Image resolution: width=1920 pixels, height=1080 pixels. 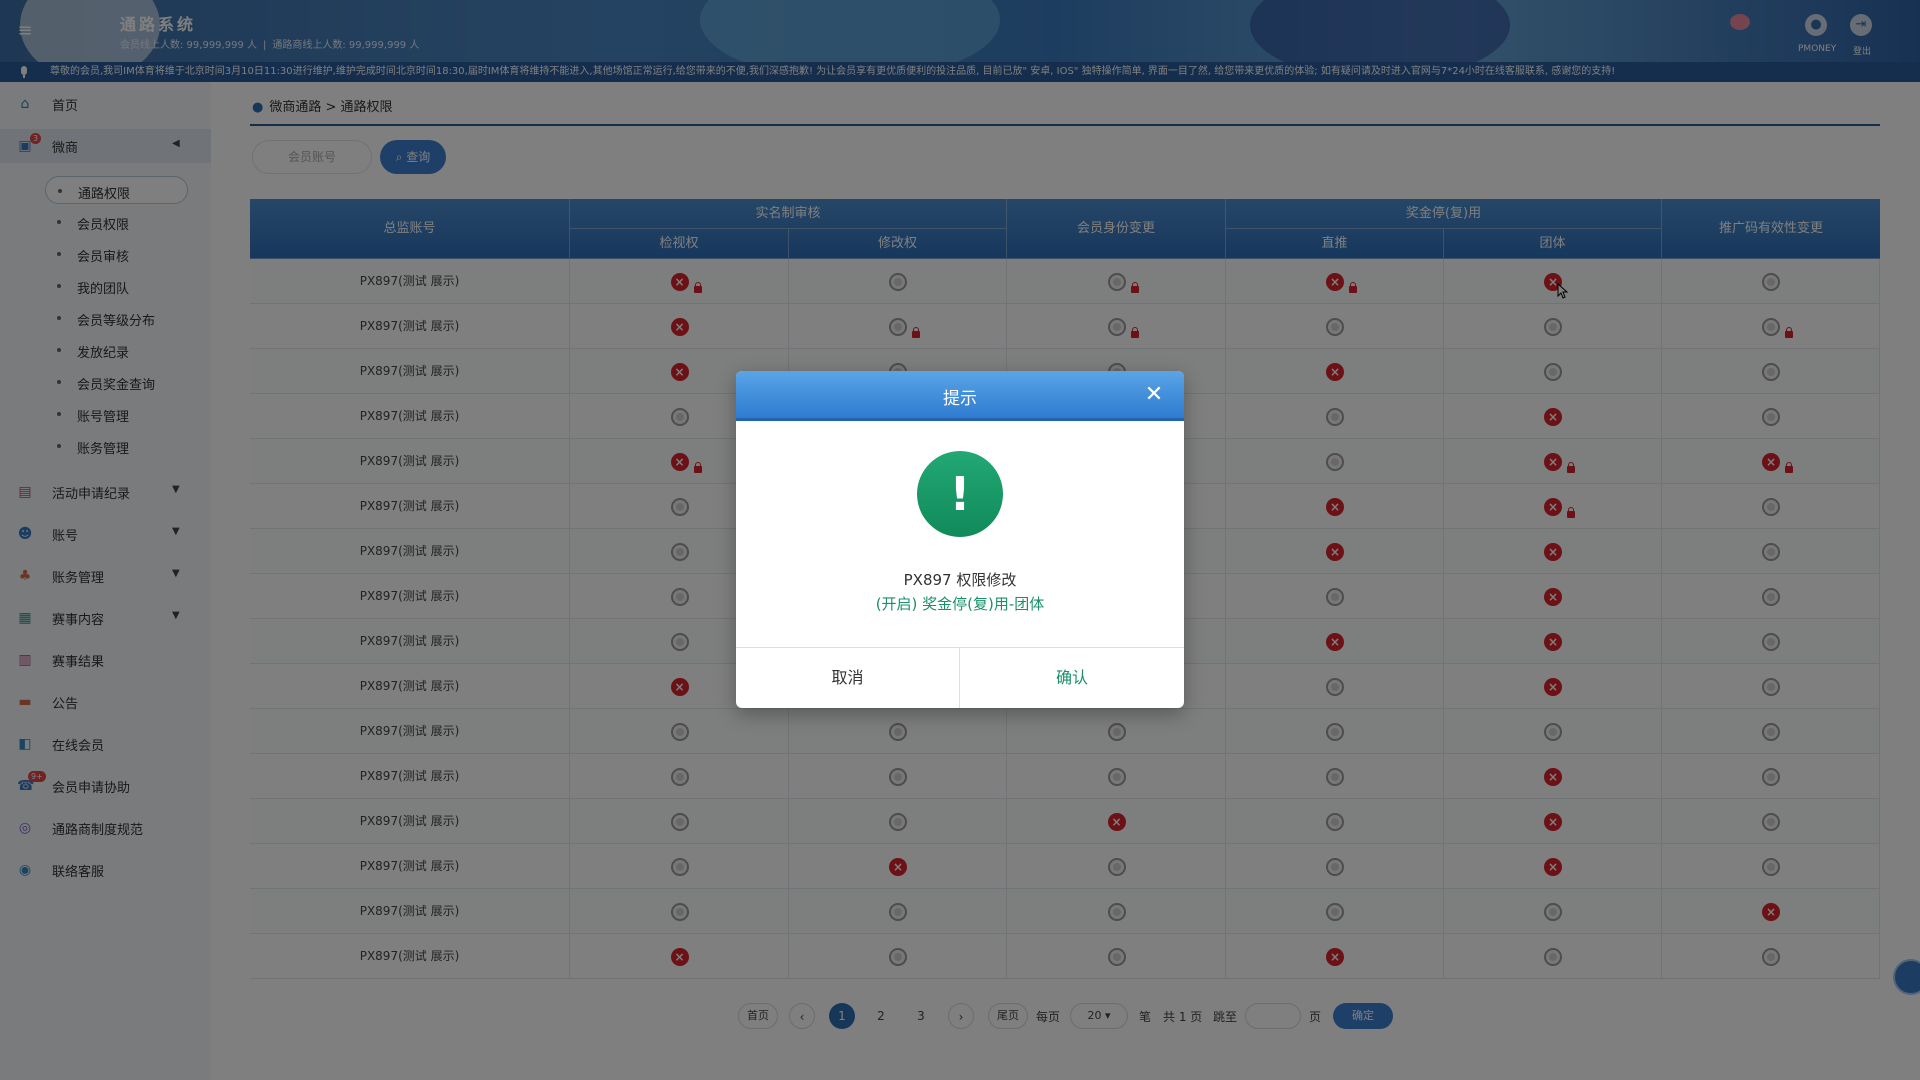 What do you see at coordinates (960, 580) in the screenshot?
I see `dialog-message: PX897 权限修改` at bounding box center [960, 580].